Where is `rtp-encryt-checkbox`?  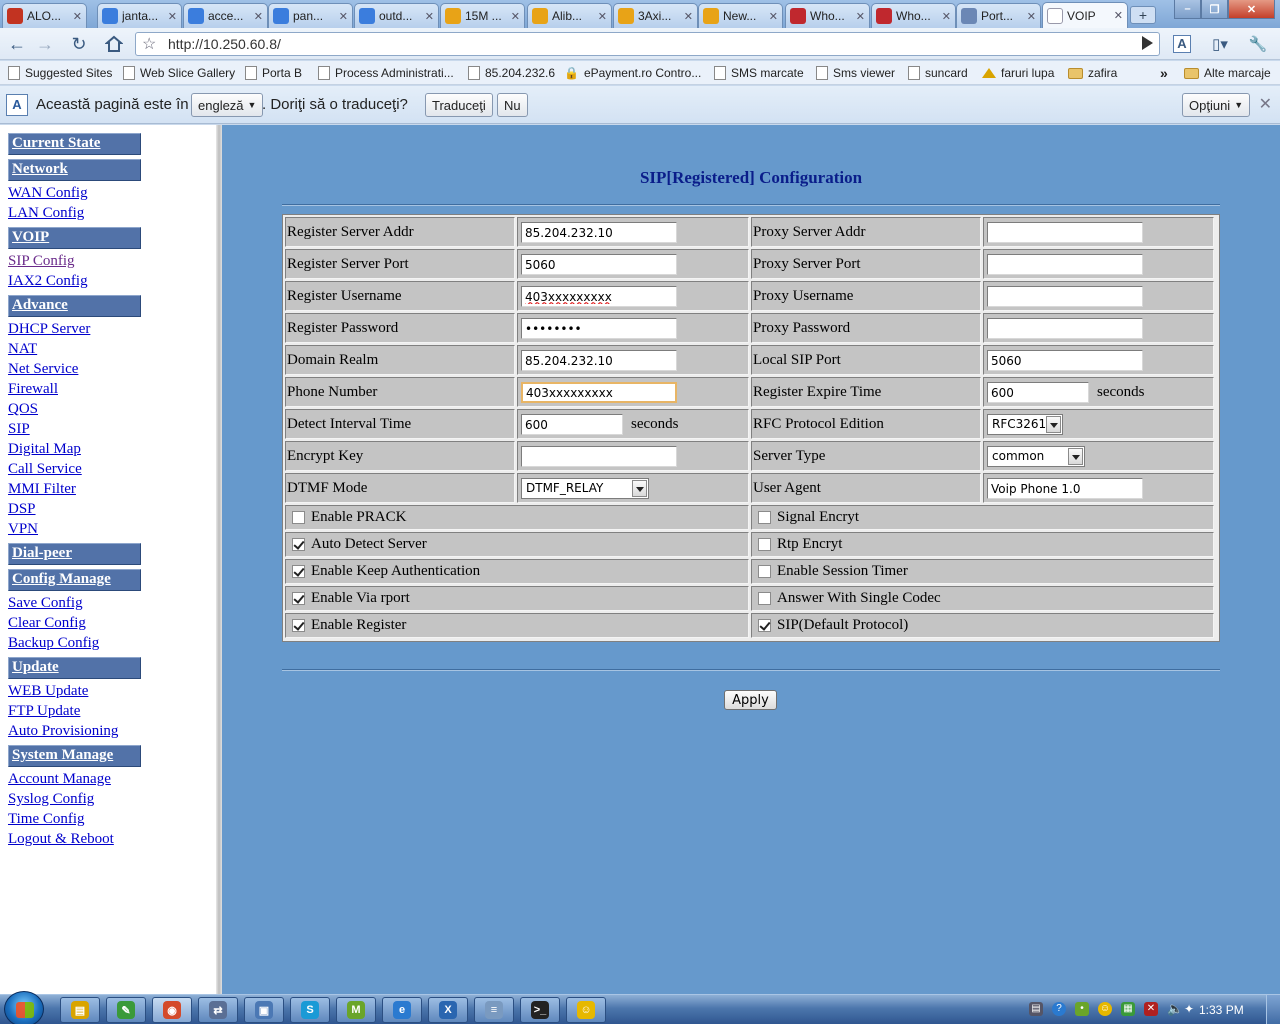 rtp-encryt-checkbox is located at coordinates (764, 544).